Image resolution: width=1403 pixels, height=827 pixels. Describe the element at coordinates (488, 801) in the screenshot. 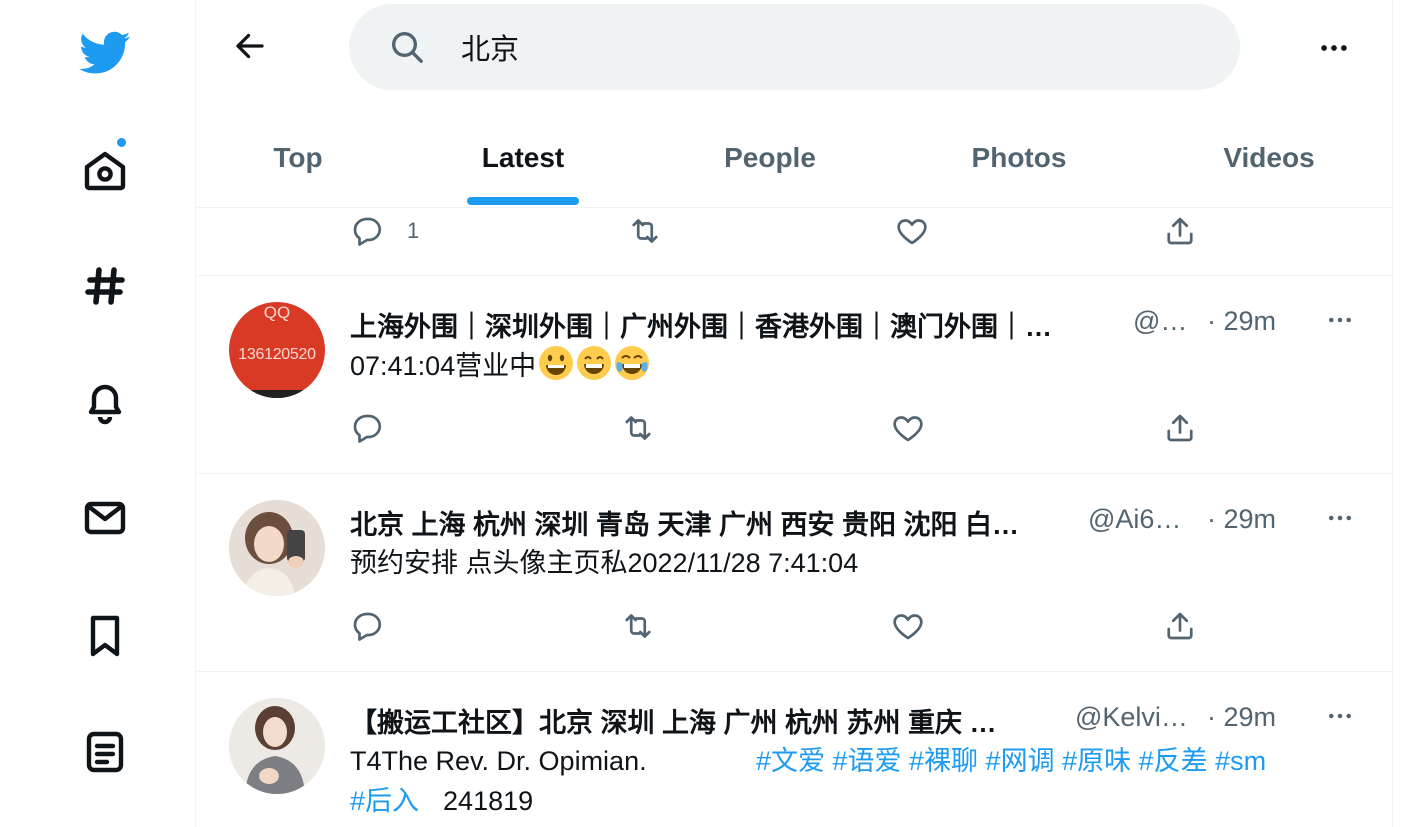

I see `tweet-number: 241819` at that location.